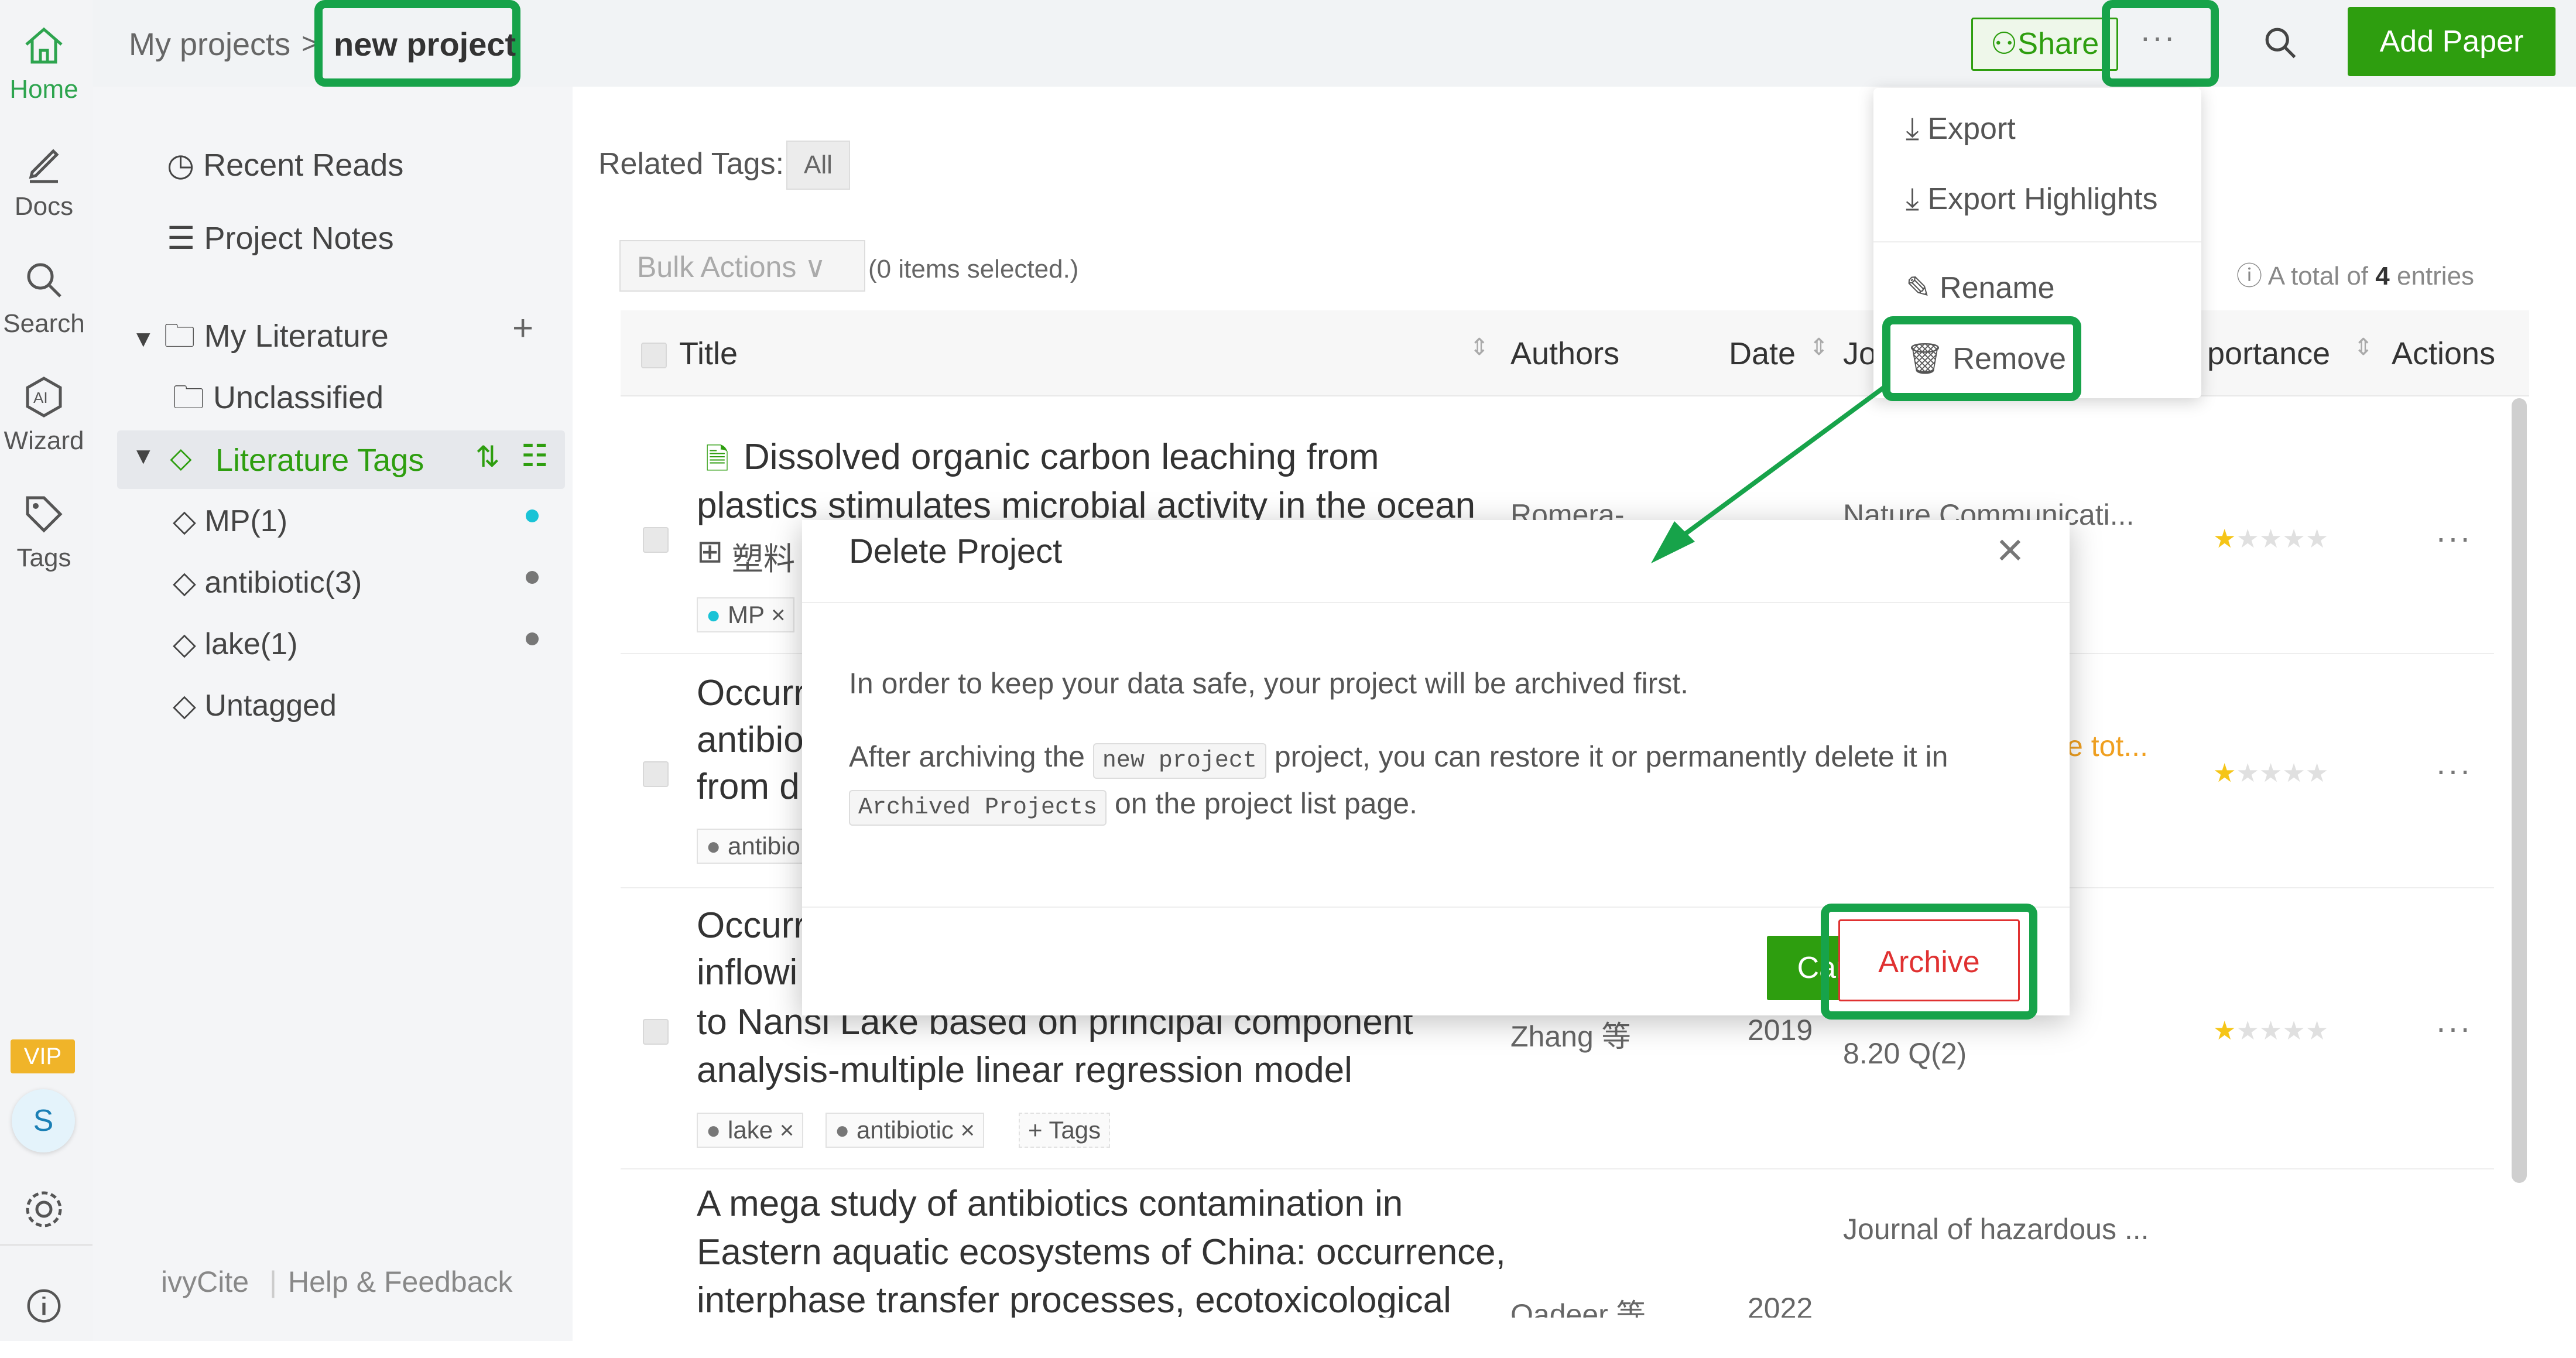 This screenshot has height=1358, width=2576. I want to click on row-date: 2019, so click(1780, 1030).